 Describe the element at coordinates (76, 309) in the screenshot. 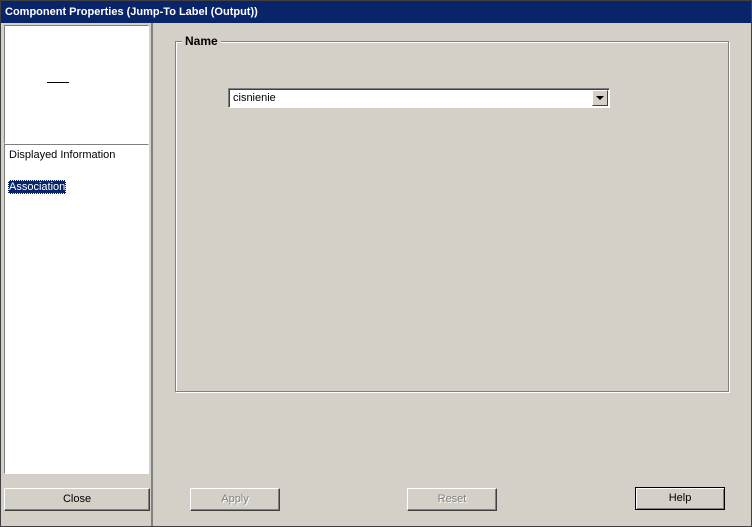

I see `property-category-list: Displayed Information Association` at that location.